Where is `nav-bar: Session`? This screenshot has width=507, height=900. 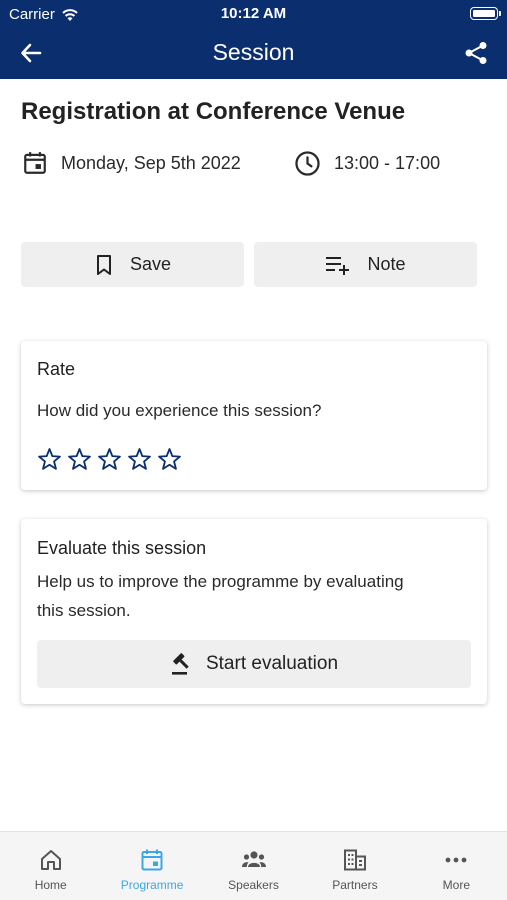
nav-bar: Session is located at coordinates (253, 53).